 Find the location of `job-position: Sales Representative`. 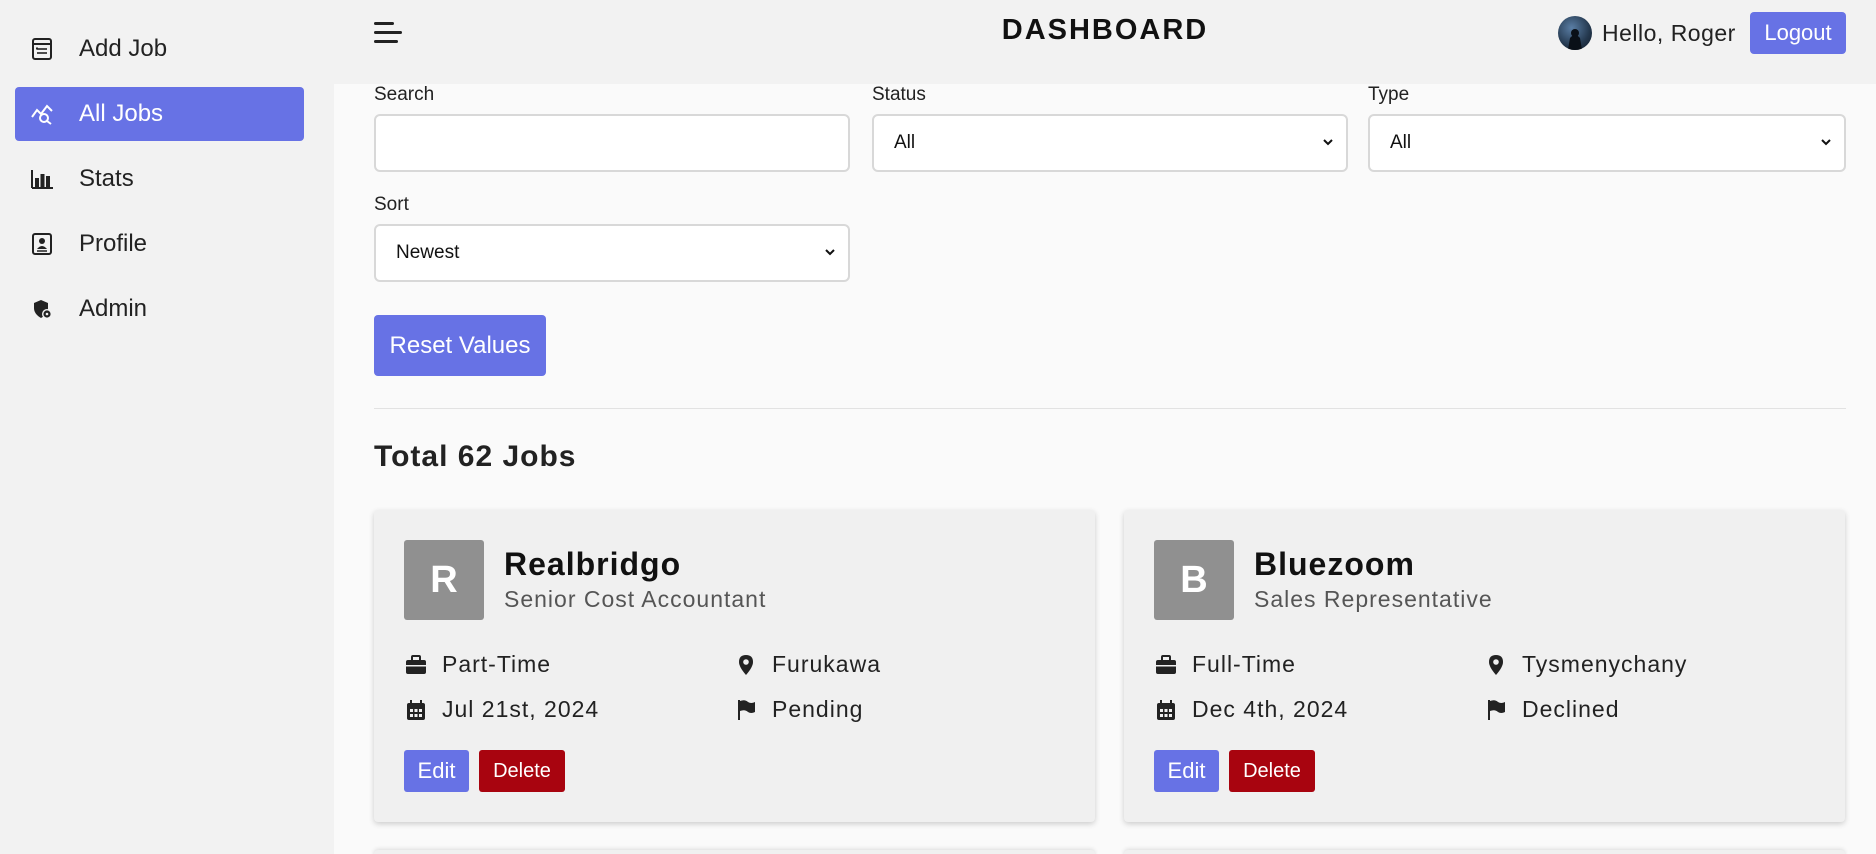

job-position: Sales Representative is located at coordinates (1373, 599).